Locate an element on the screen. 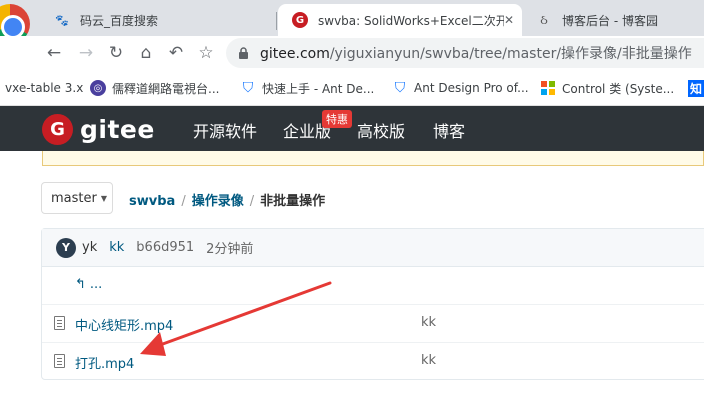  file-name-link: 打孔.mp4 is located at coordinates (104, 362).